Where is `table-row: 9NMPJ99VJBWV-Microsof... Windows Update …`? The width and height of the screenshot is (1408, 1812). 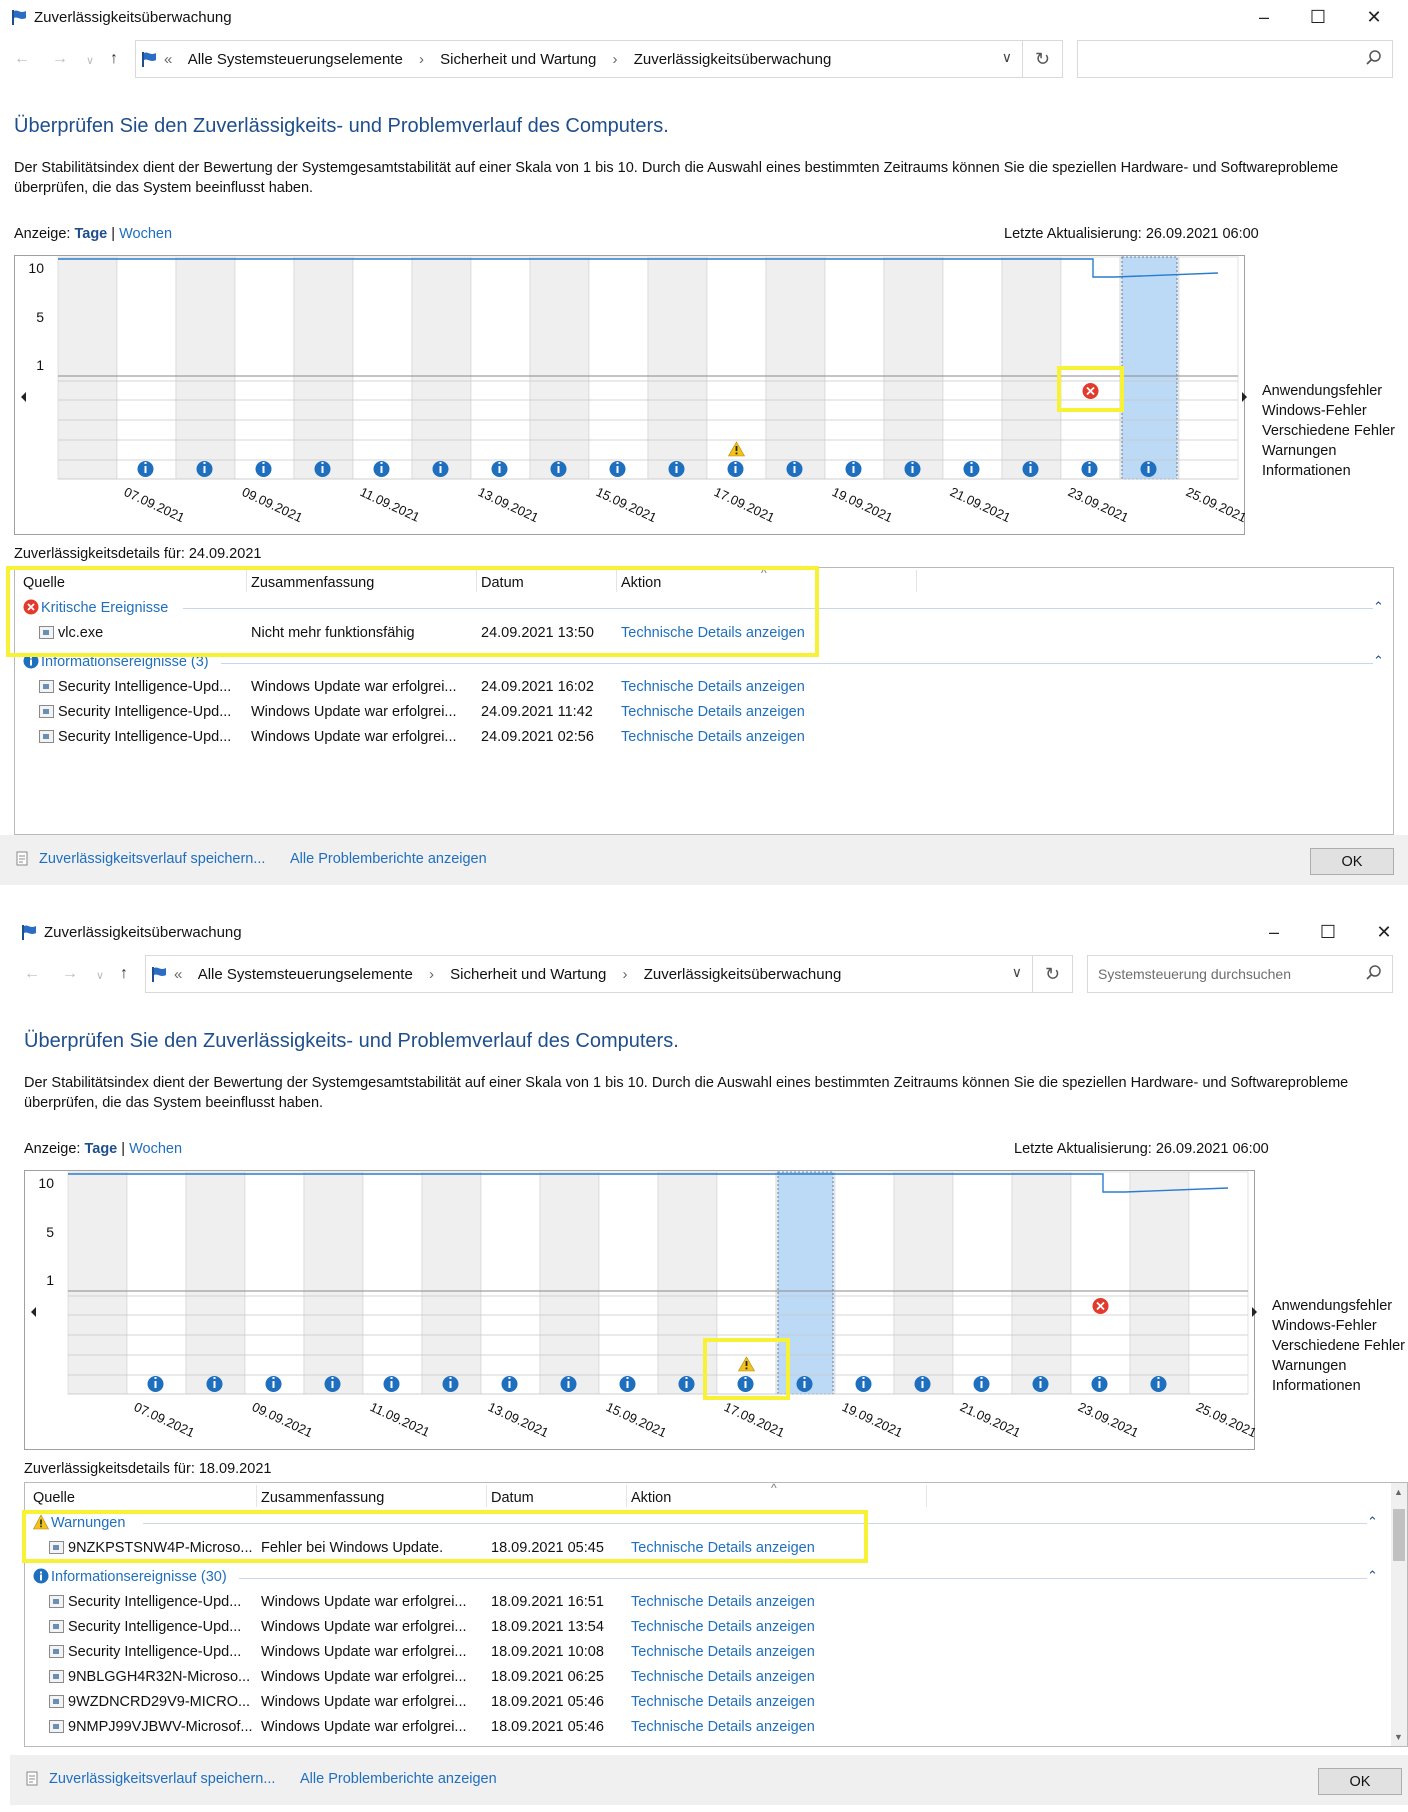 table-row: 9NMPJ99VJBWV-Microsof... Windows Update … is located at coordinates (716, 1730).